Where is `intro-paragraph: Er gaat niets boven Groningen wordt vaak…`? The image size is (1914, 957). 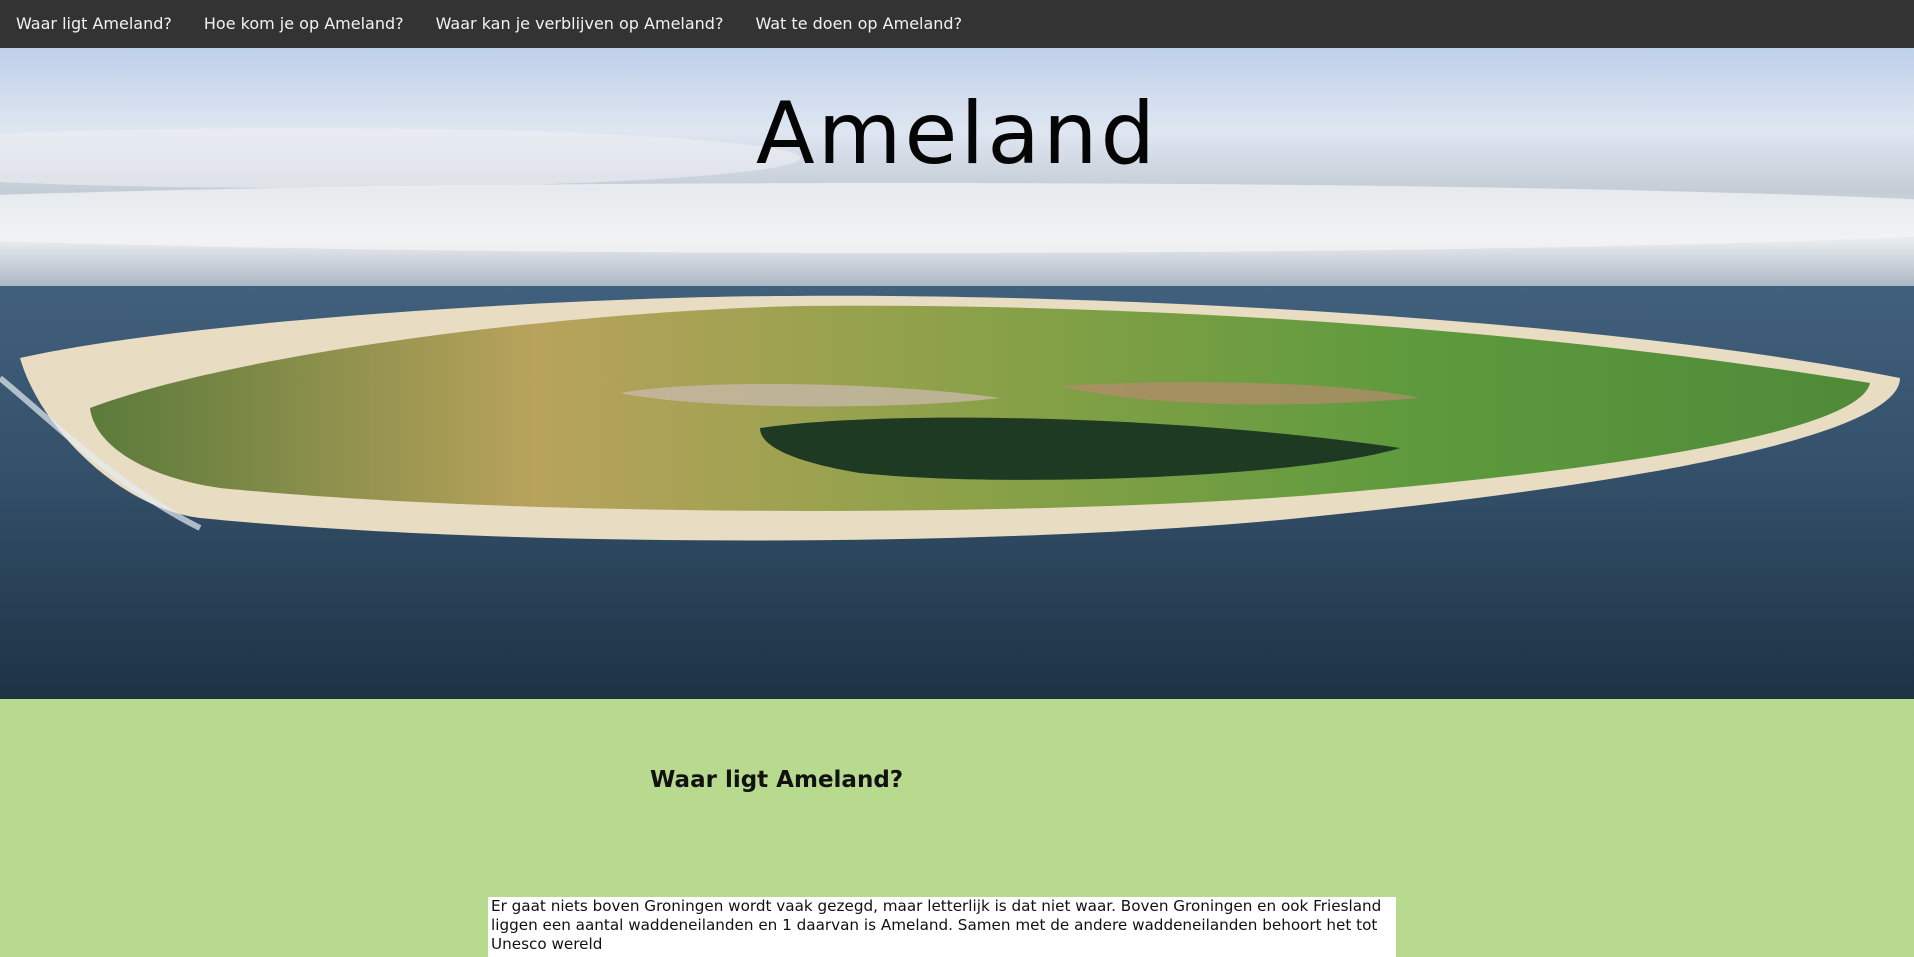 intro-paragraph: Er gaat niets boven Groningen wordt vaak… is located at coordinates (942, 927).